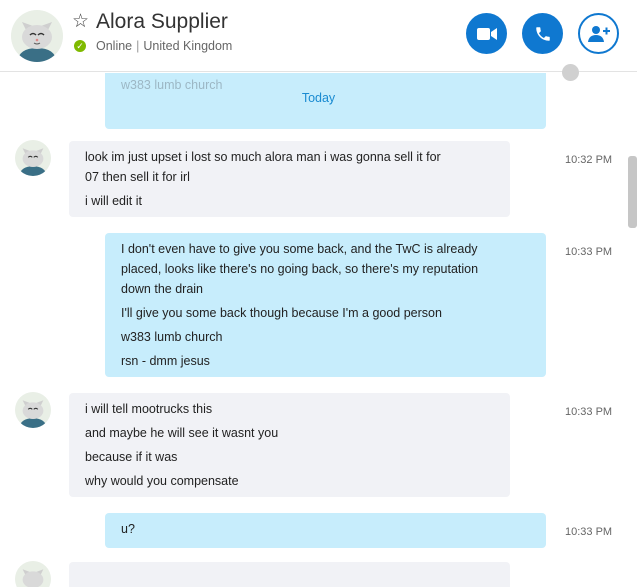  I want to click on conversation-header: ☆ Alora Supplier ✓ Online | United Kingdom, so click(318, 36).